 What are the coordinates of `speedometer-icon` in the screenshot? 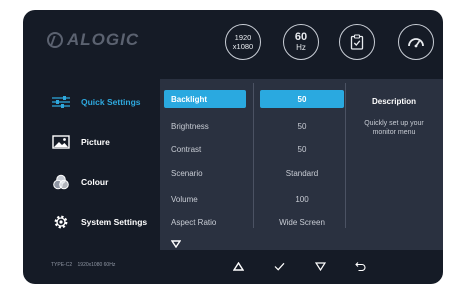 It's located at (416, 43).